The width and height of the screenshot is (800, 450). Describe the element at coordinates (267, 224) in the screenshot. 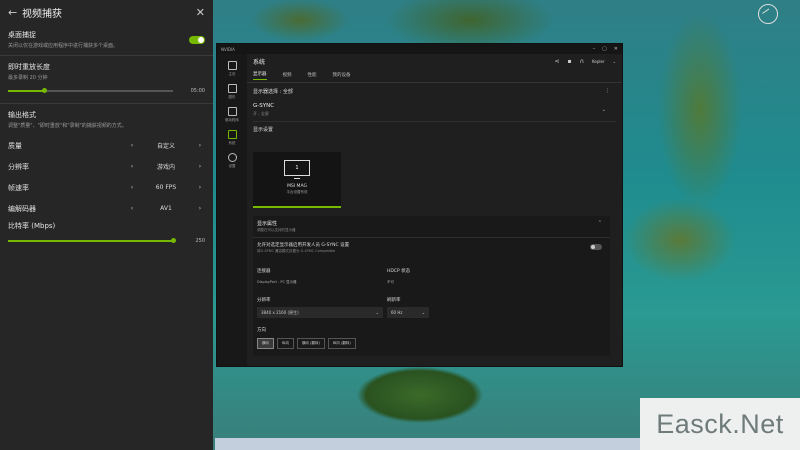

I see `props-title: 显示属性` at that location.